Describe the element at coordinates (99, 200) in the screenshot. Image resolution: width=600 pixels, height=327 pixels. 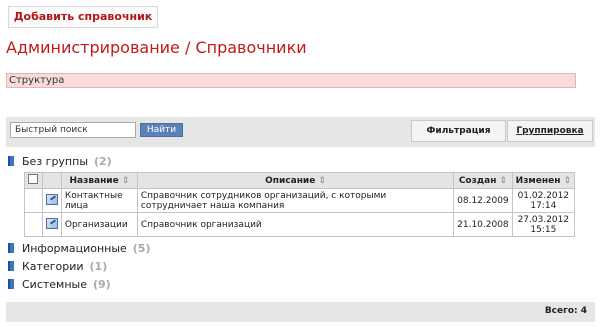
I see `row-name: Контактные лица` at that location.